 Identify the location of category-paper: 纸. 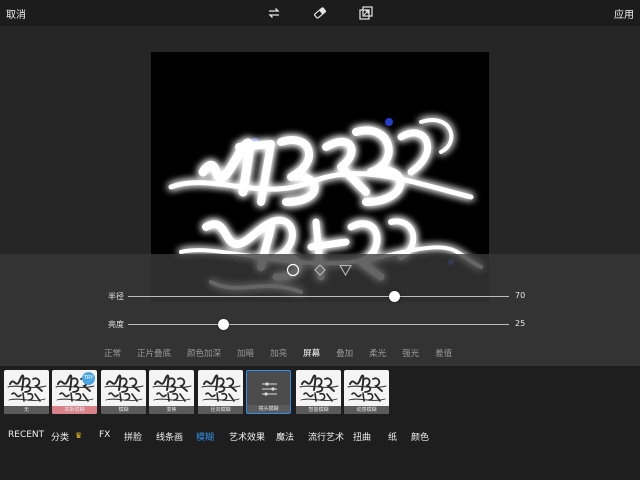
(392, 436).